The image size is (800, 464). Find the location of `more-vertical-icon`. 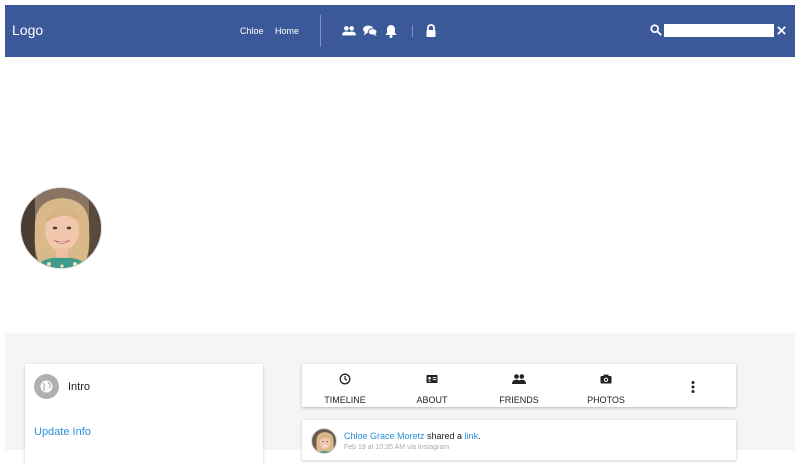

more-vertical-icon is located at coordinates (693, 387).